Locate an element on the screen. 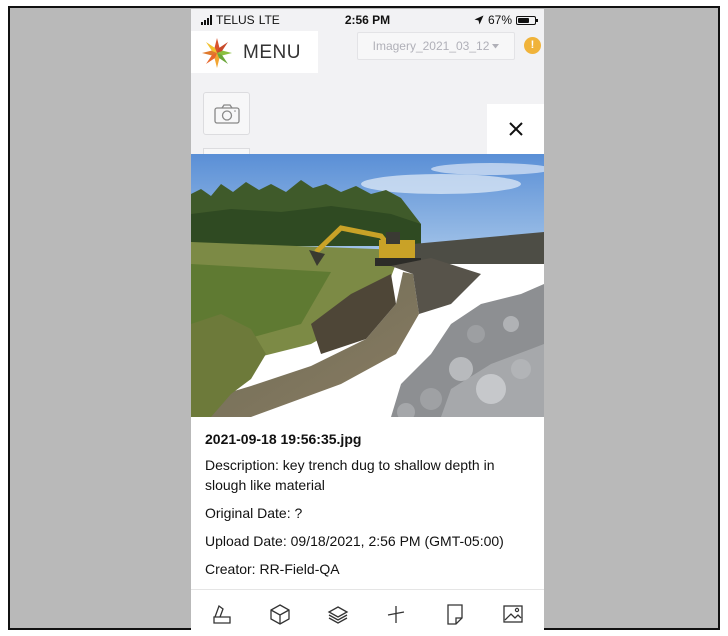 This screenshot has height=636, width=728. imagery-label: Imagery_2021_03_12 is located at coordinates (431, 46).